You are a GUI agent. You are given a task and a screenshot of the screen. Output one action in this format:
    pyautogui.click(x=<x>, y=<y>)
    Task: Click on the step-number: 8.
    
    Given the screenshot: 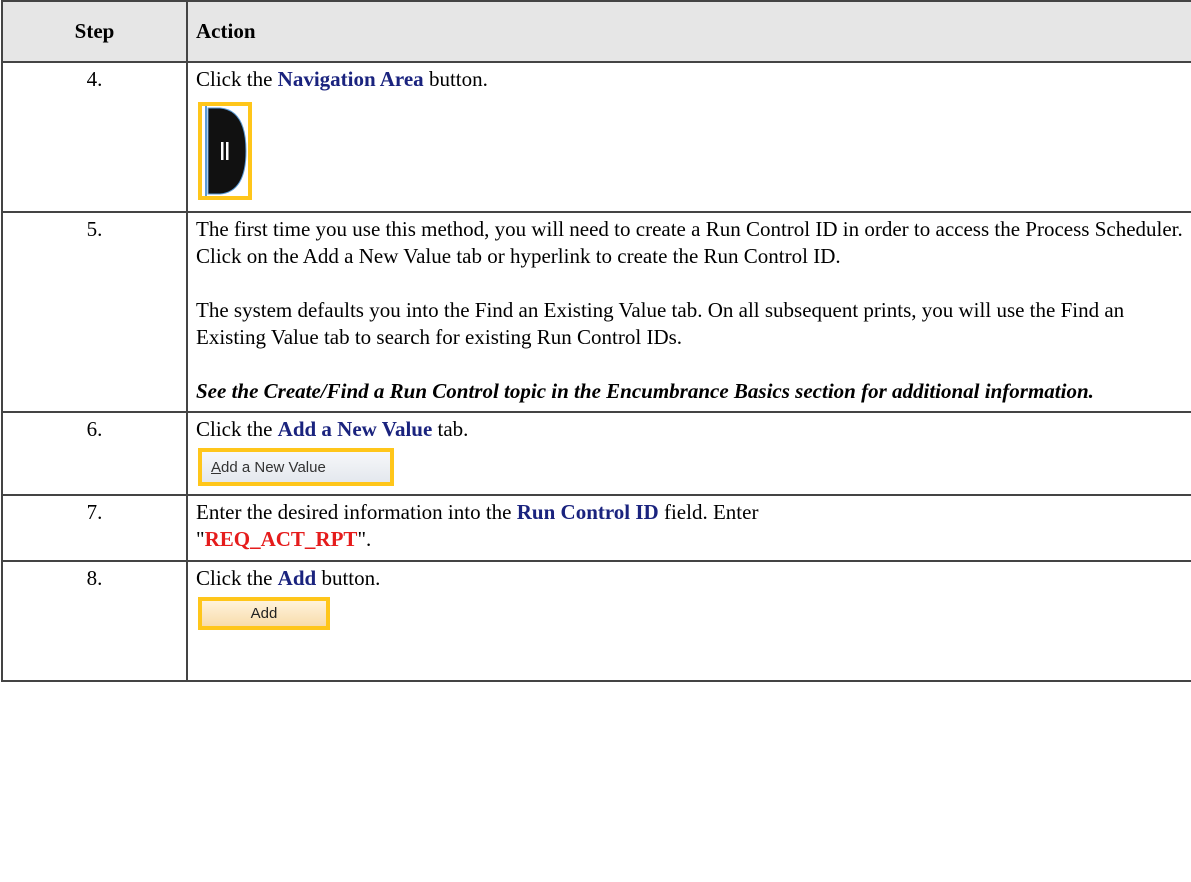 What is the action you would take?
    pyautogui.click(x=94, y=621)
    